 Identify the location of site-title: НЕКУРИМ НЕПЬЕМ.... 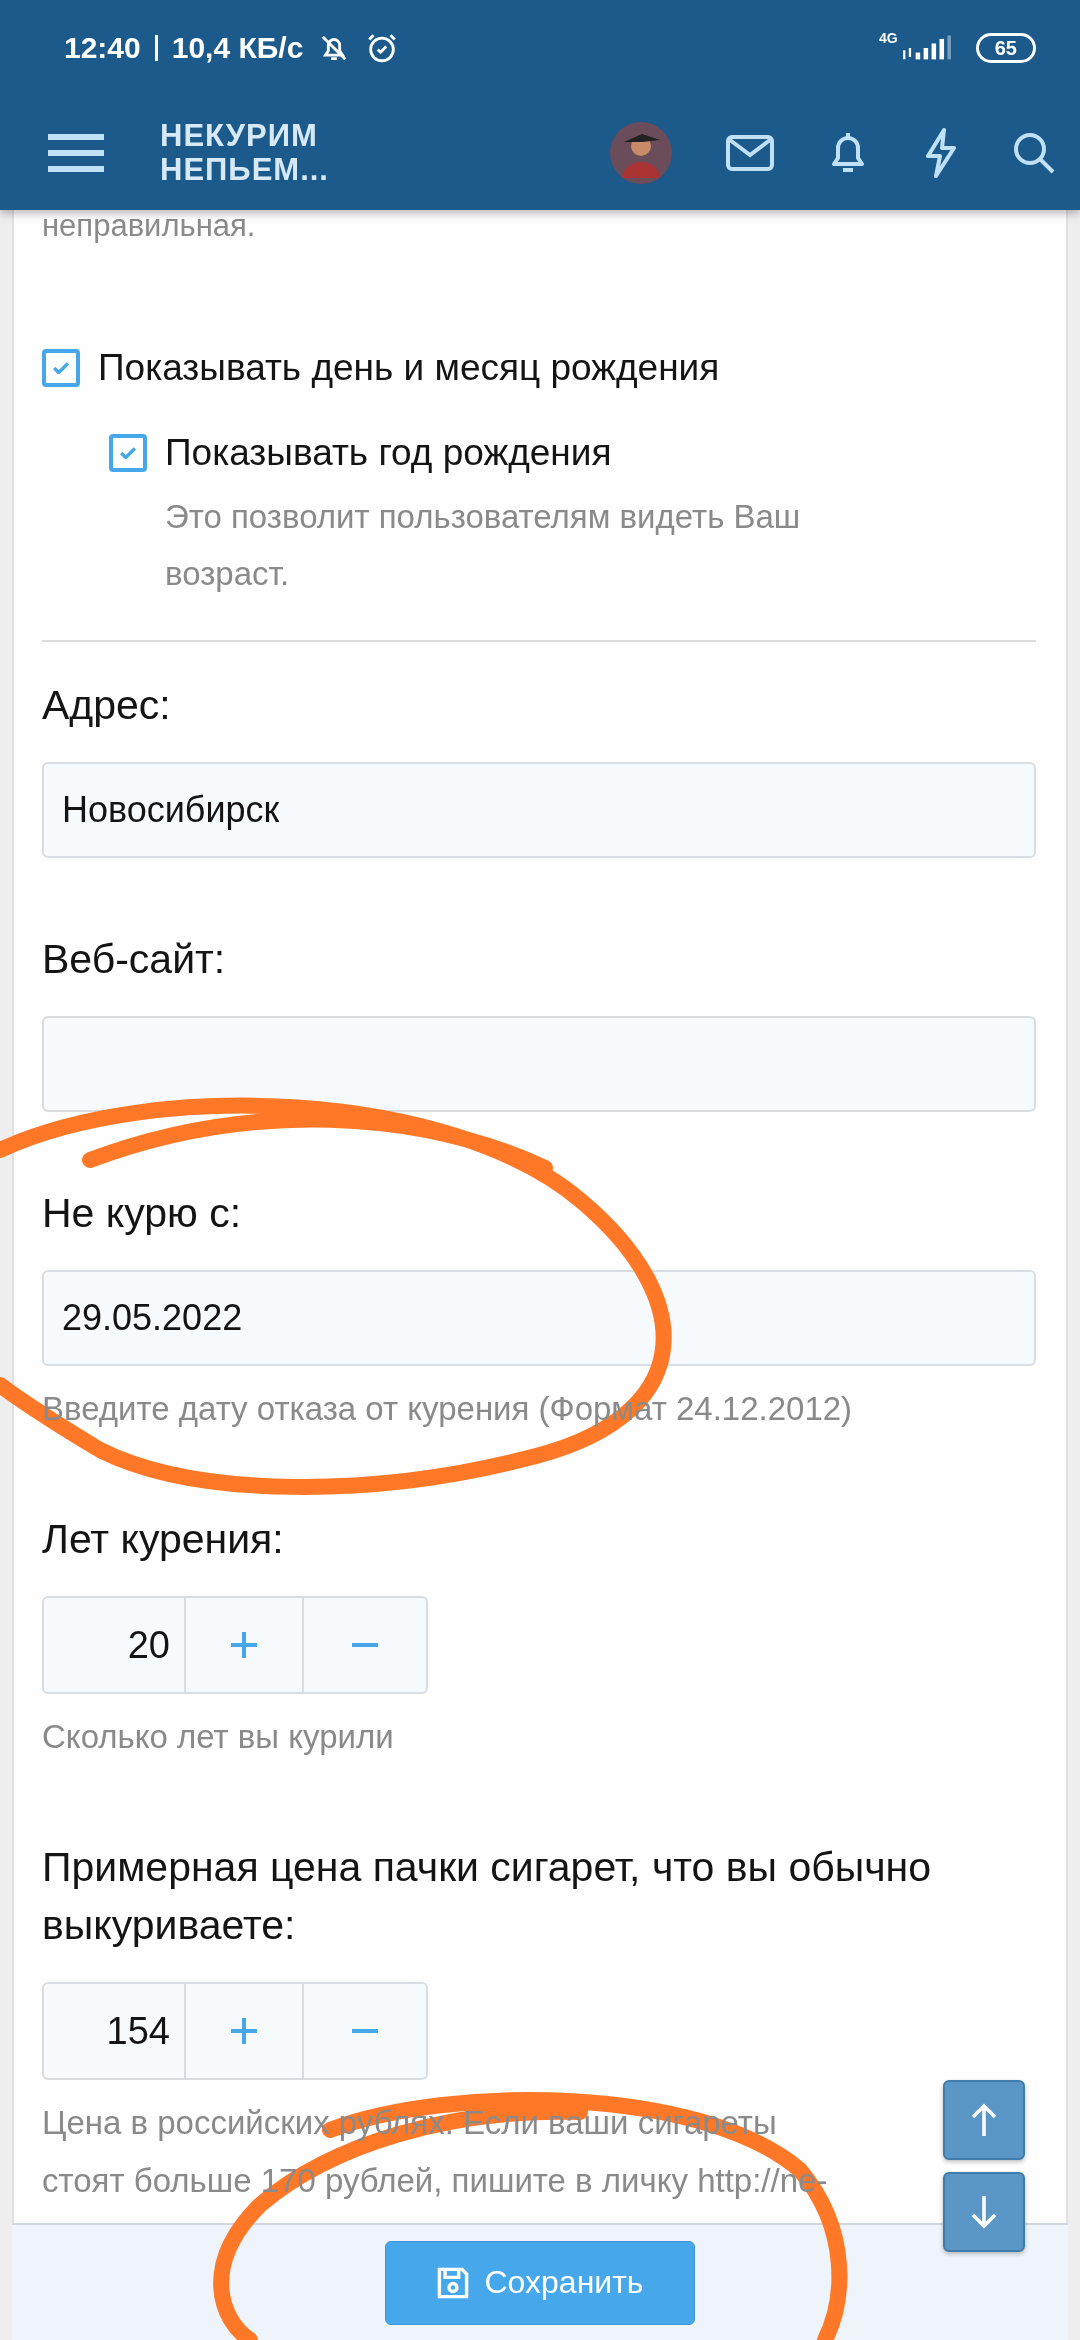
(280, 152).